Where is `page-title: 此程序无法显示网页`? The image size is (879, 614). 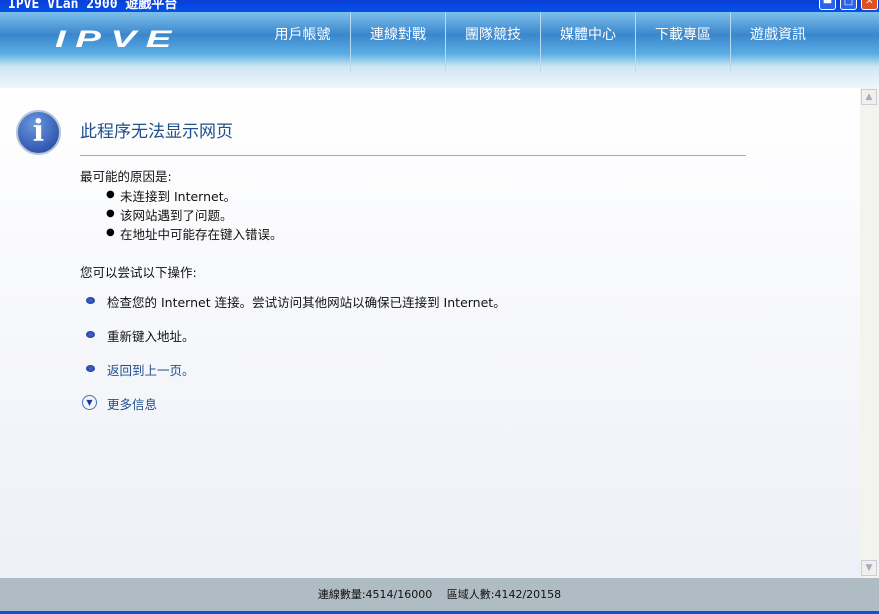 page-title: 此程序无法显示网页 is located at coordinates (156, 132).